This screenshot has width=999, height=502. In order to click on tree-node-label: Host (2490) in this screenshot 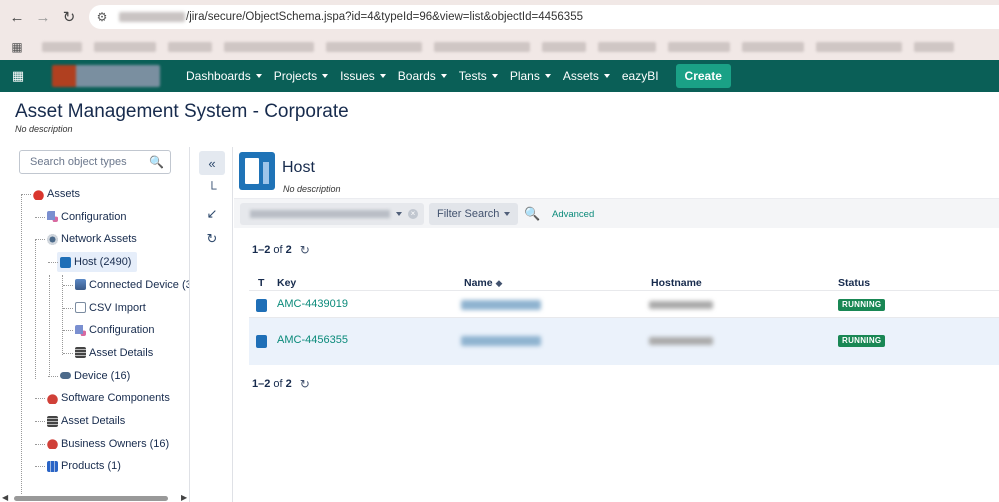, I will do `click(103, 262)`.